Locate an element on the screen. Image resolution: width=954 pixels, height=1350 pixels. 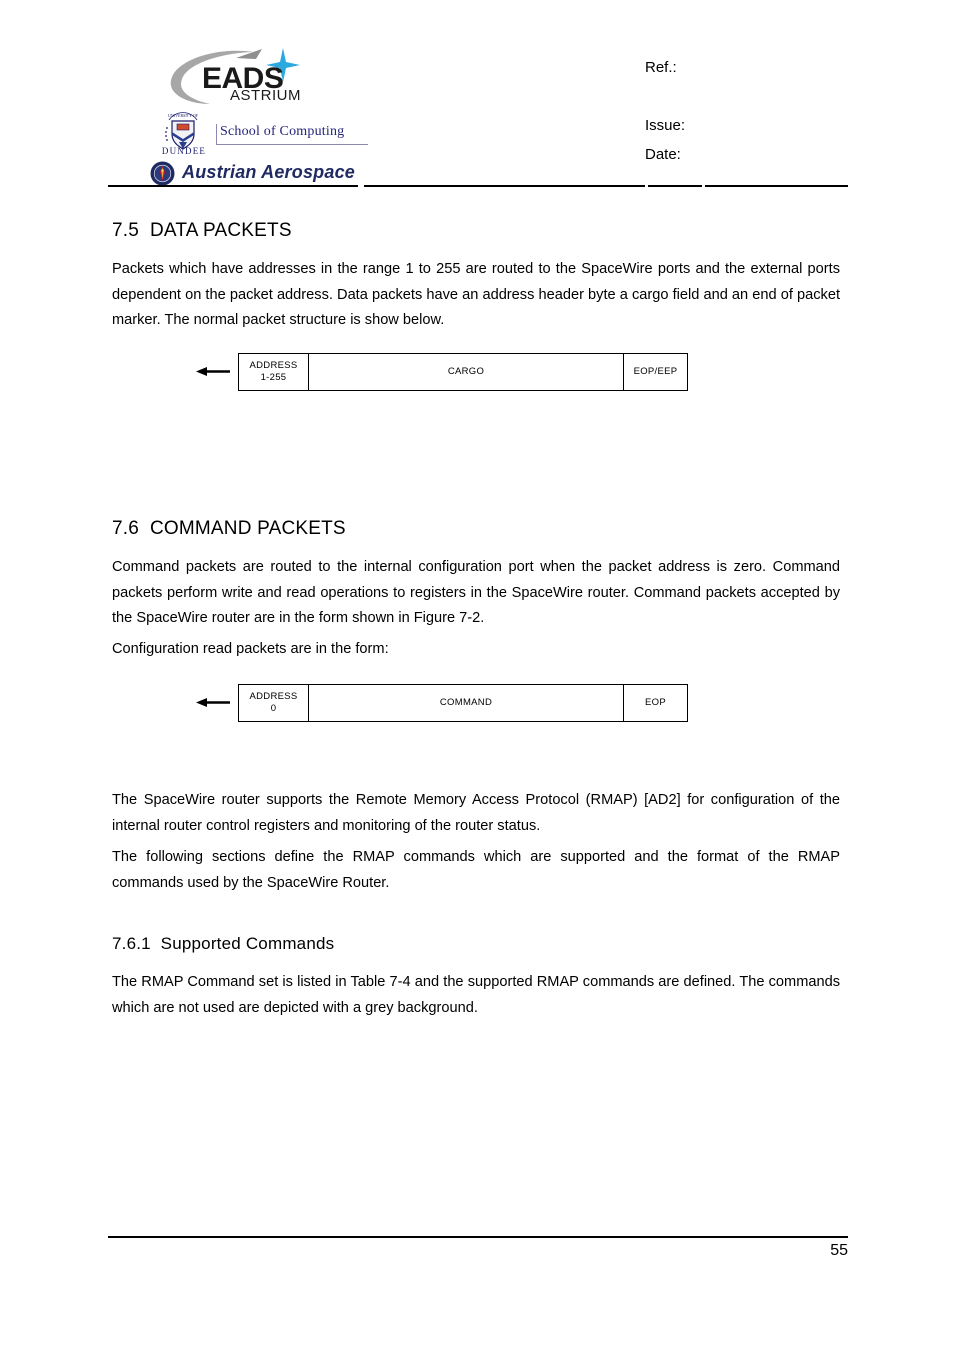
header-divider is located at coordinates (478, 186).